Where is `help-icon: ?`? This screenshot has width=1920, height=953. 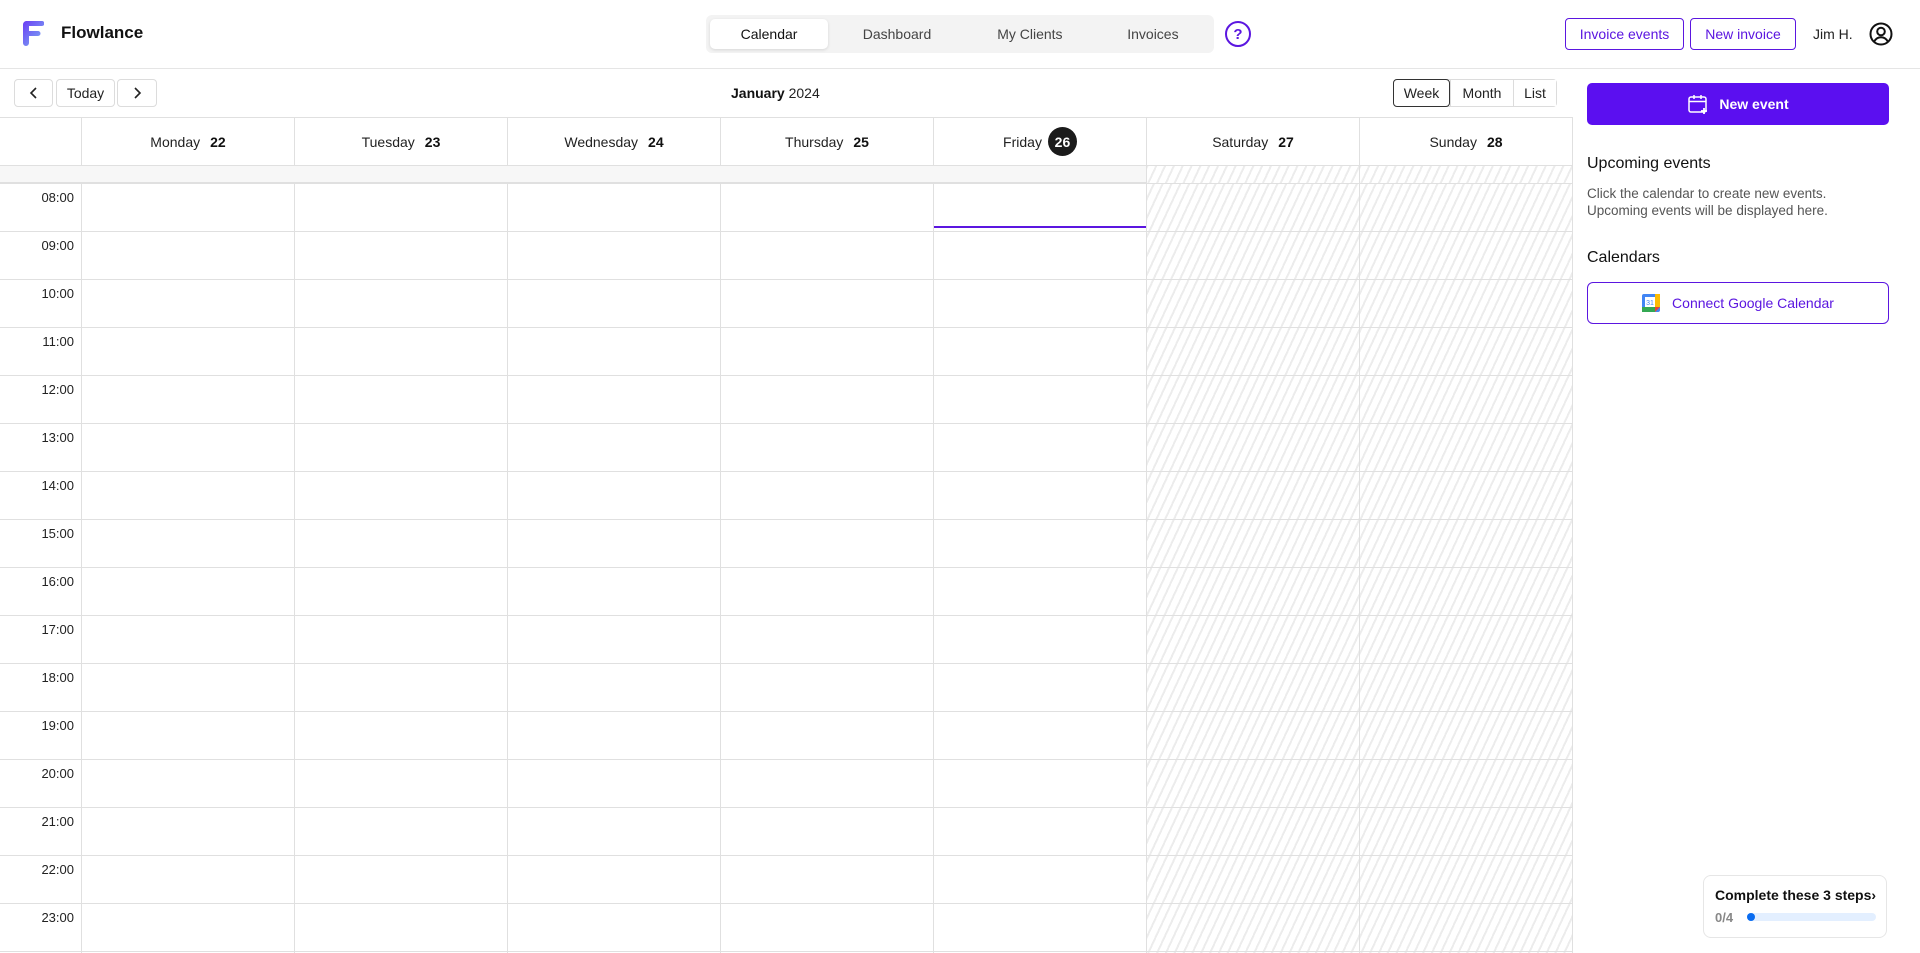 help-icon: ? is located at coordinates (1238, 34).